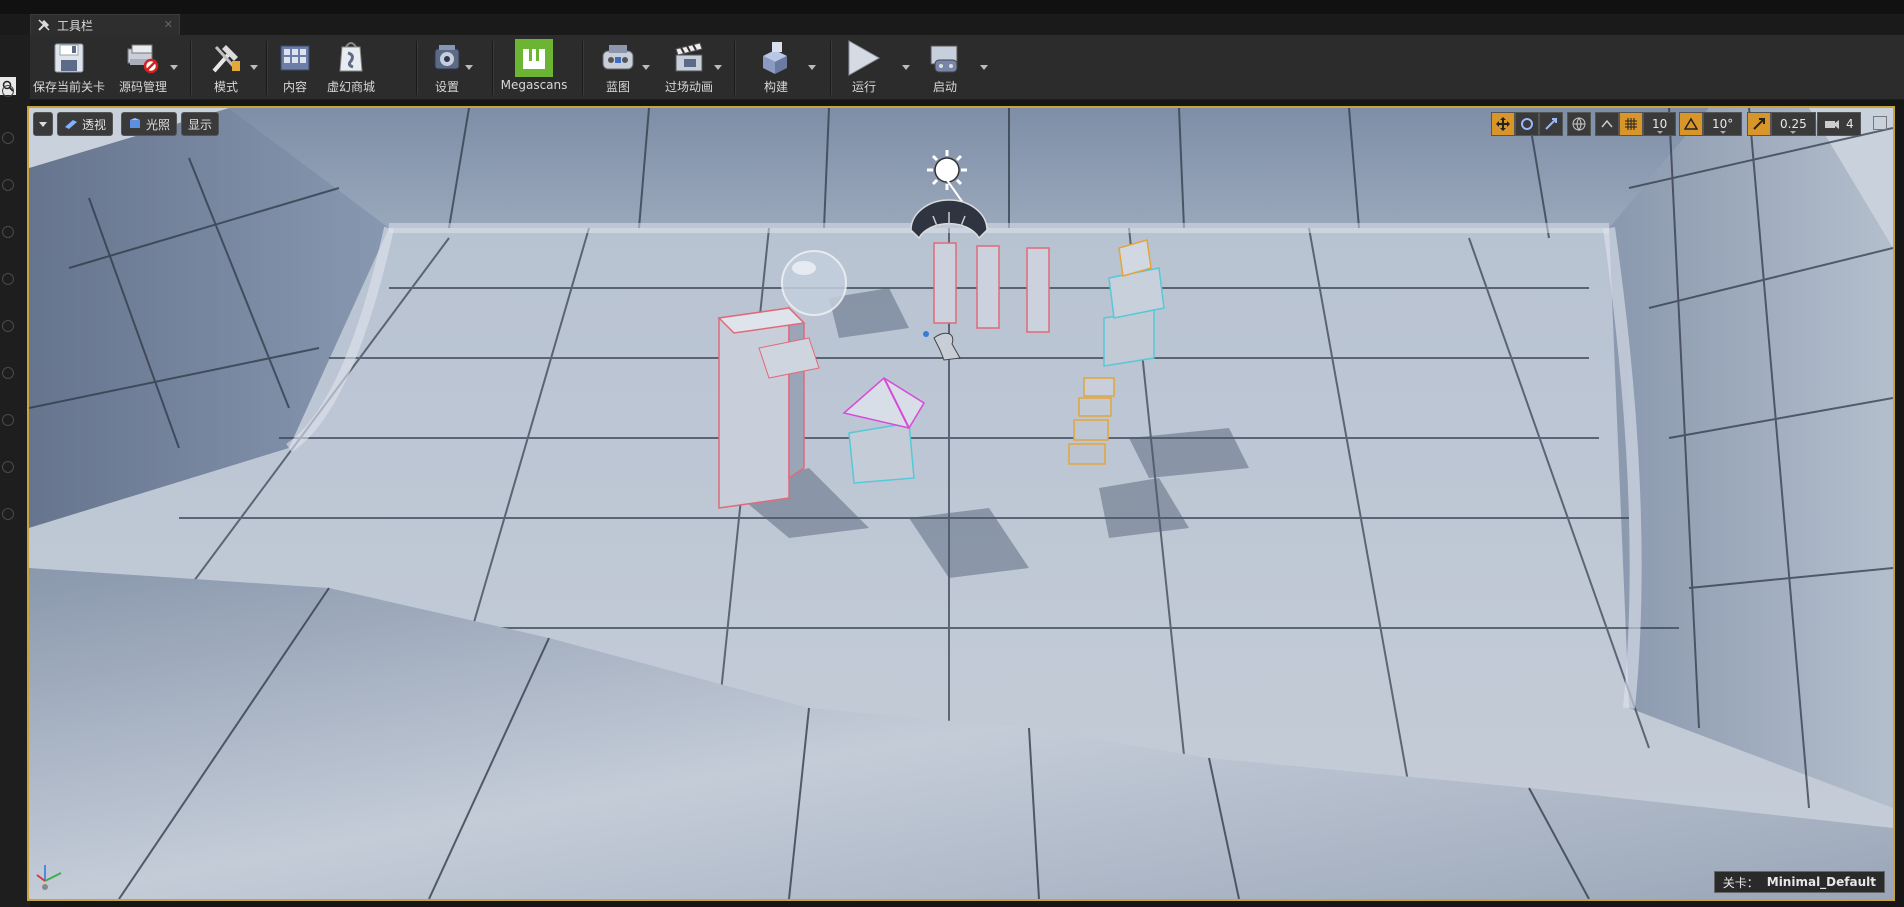 The height and width of the screenshot is (907, 1904). What do you see at coordinates (775, 58) in the screenshot?
I see `build-icon` at bounding box center [775, 58].